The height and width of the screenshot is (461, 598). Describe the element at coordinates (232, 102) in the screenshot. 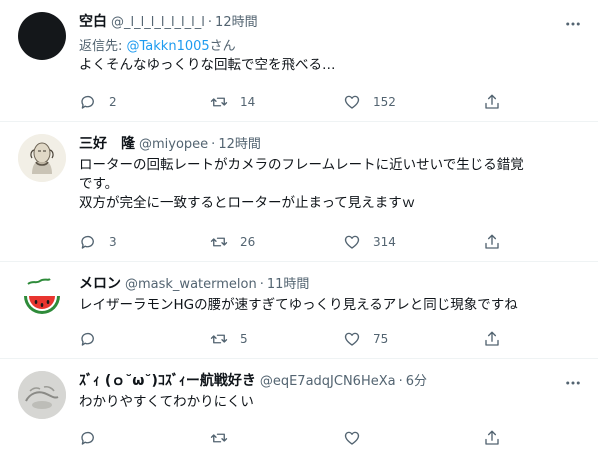

I see `retweet-button: 14` at that location.